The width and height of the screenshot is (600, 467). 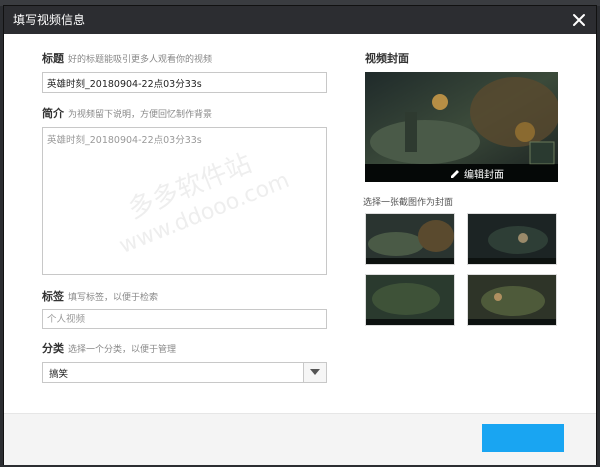 I want to click on title-input, so click(x=184, y=82).